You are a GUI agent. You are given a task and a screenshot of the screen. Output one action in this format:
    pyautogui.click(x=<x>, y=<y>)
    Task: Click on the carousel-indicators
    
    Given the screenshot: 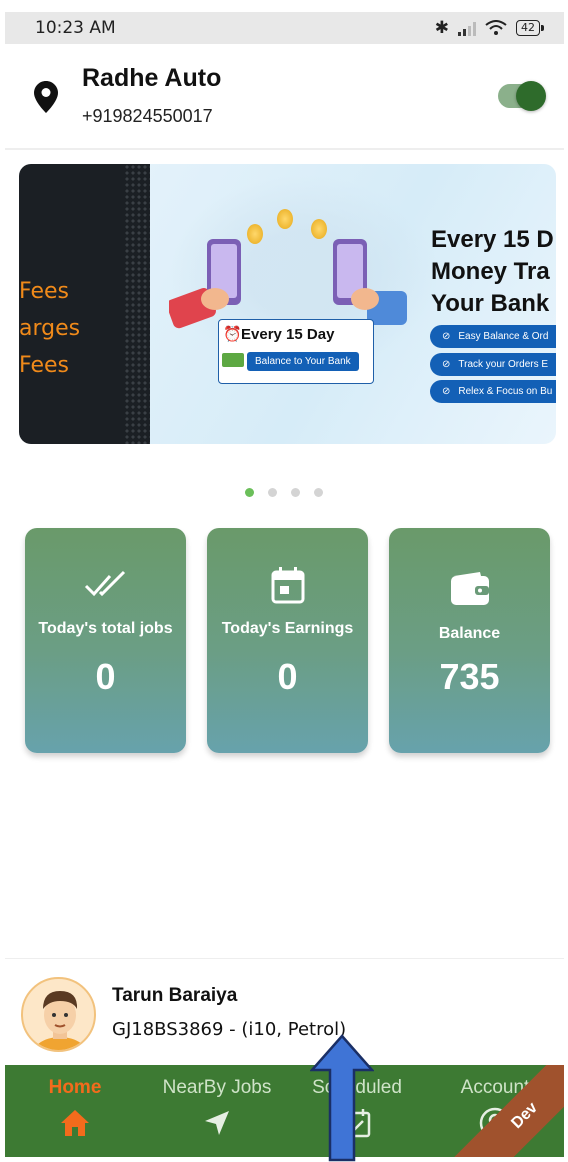 What is the action you would take?
    pyautogui.click(x=284, y=492)
    